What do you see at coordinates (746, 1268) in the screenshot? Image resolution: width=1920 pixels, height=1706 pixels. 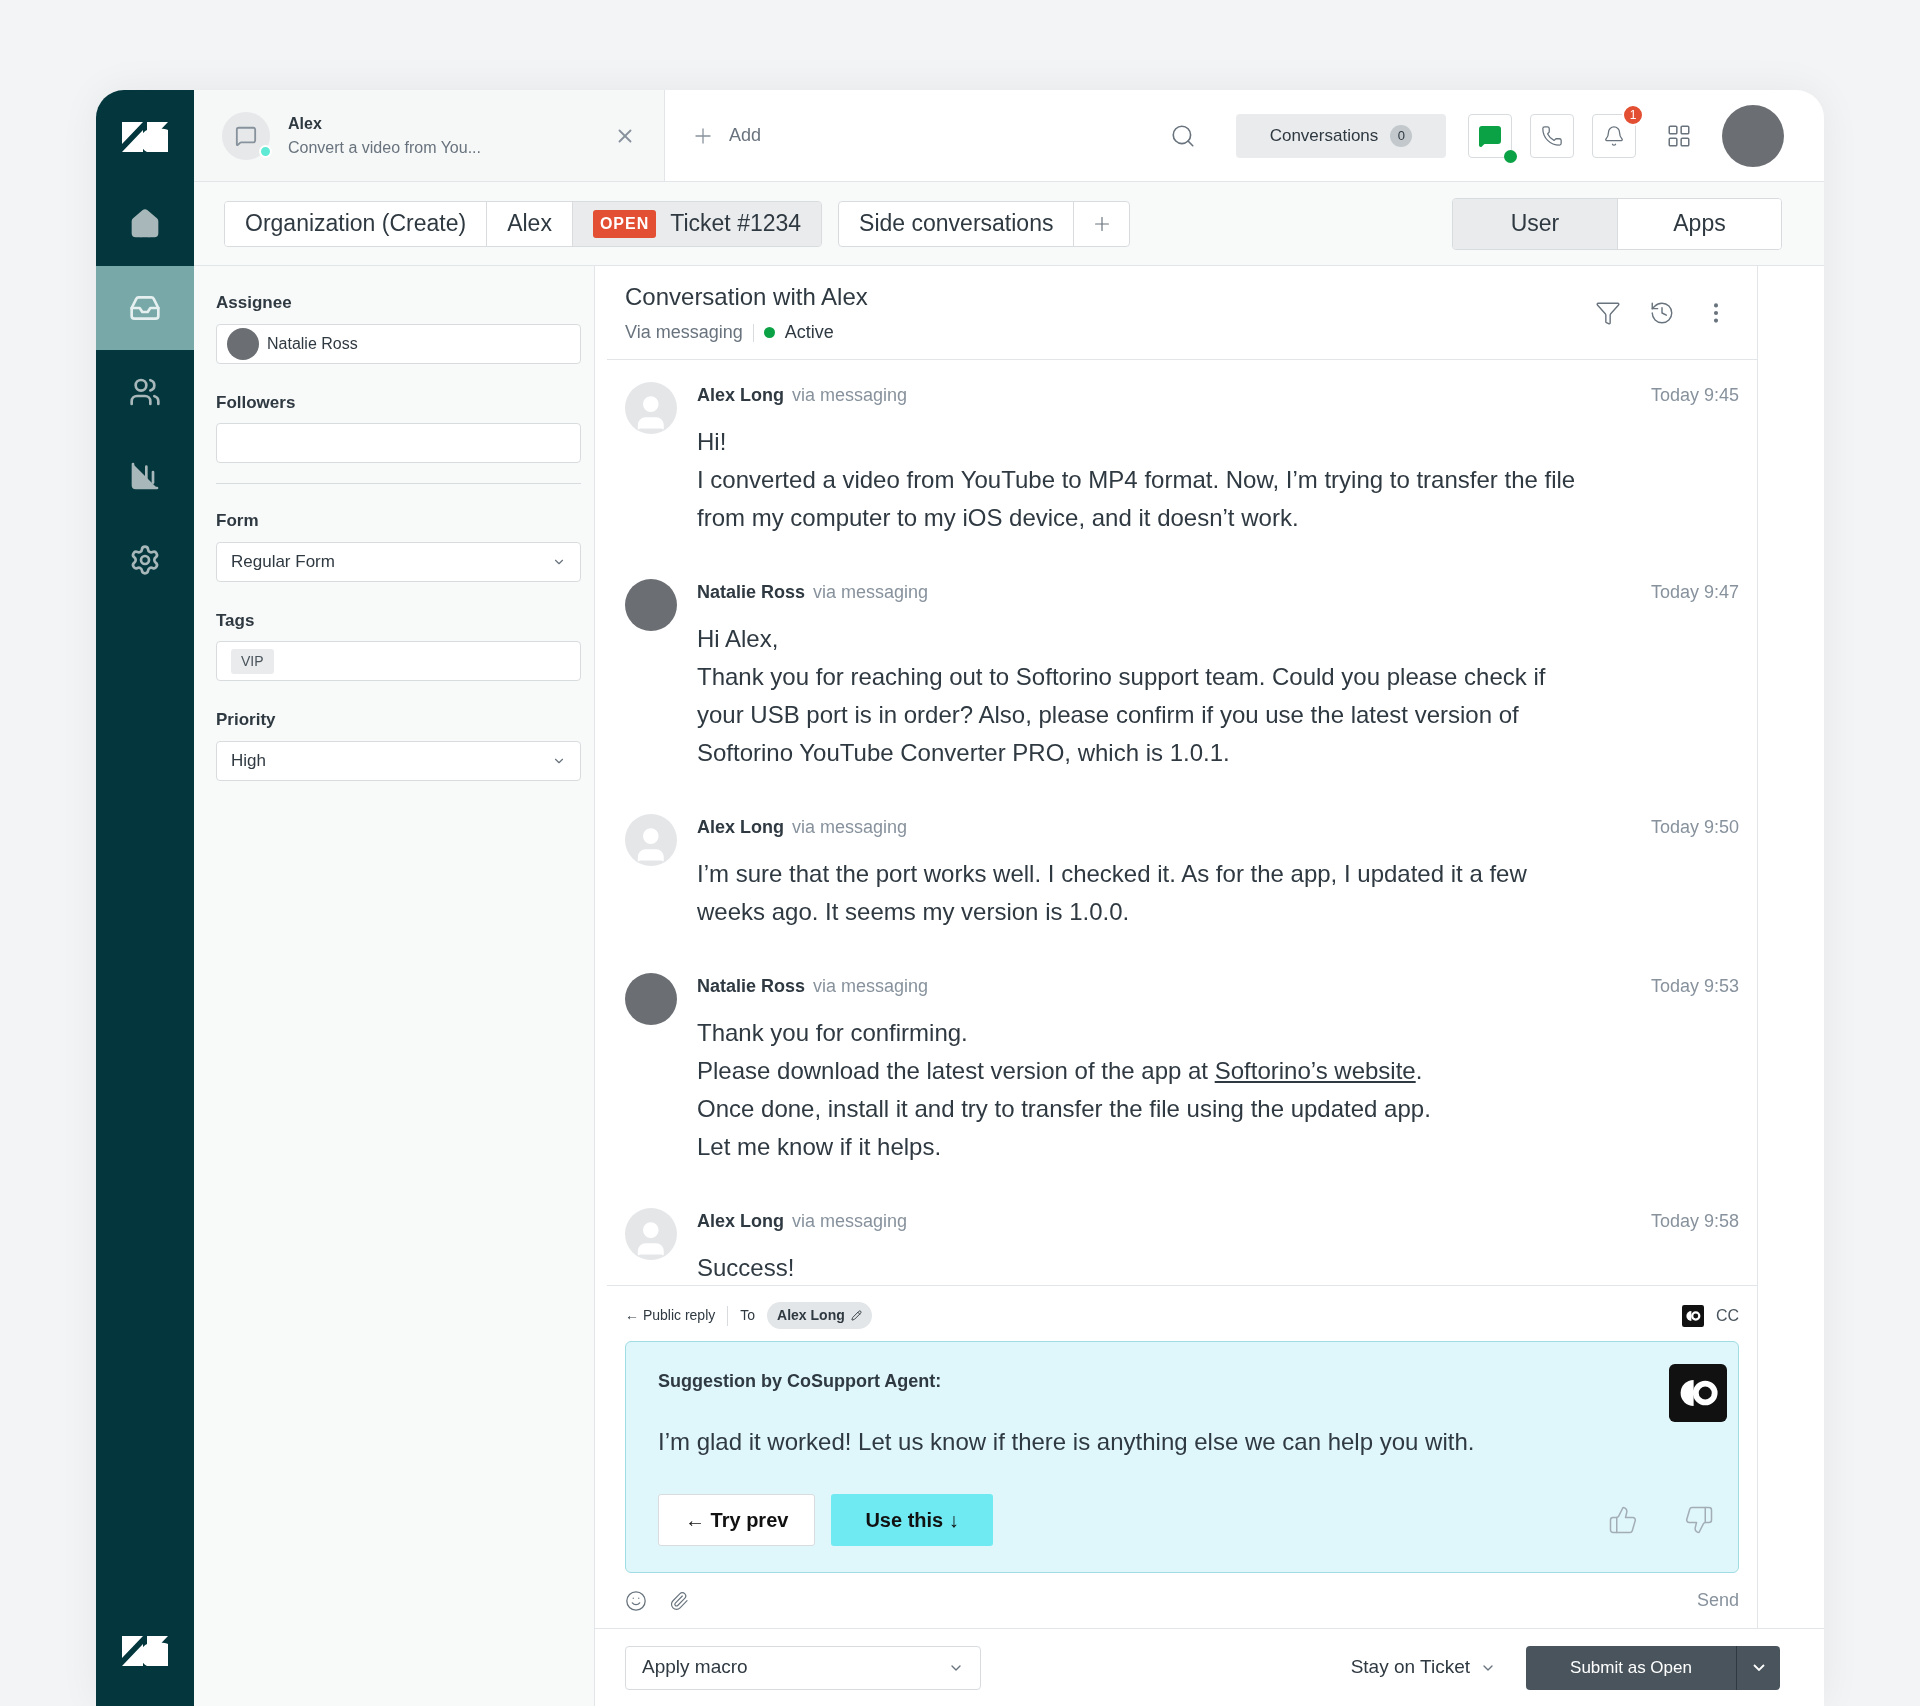 I see `message-text: Success!` at bounding box center [746, 1268].